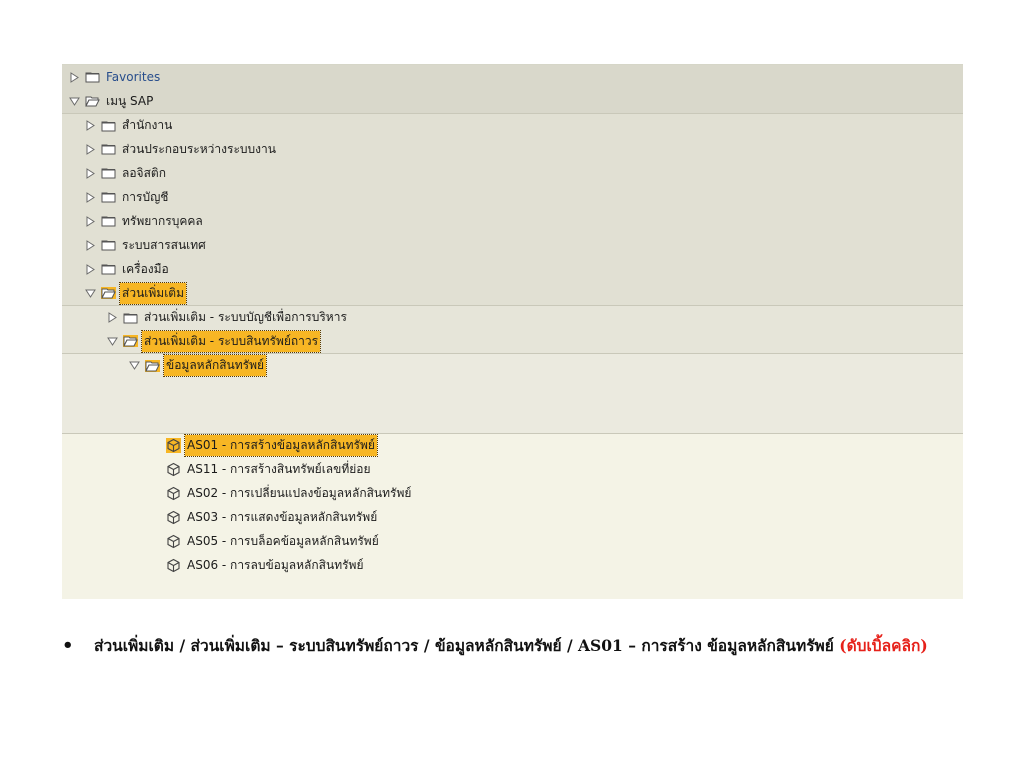  Describe the element at coordinates (512, 469) in the screenshot. I see `transaction-as11: AS11 - การสร้างสินทรัพย์เลขที่ย่อย` at that location.